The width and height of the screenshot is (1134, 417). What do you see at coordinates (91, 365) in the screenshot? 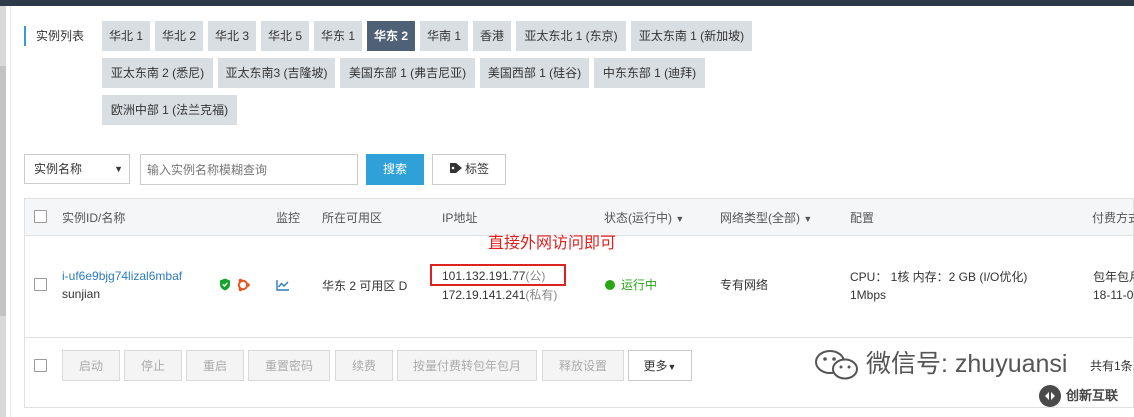
I see `start-button: 启动` at bounding box center [91, 365].